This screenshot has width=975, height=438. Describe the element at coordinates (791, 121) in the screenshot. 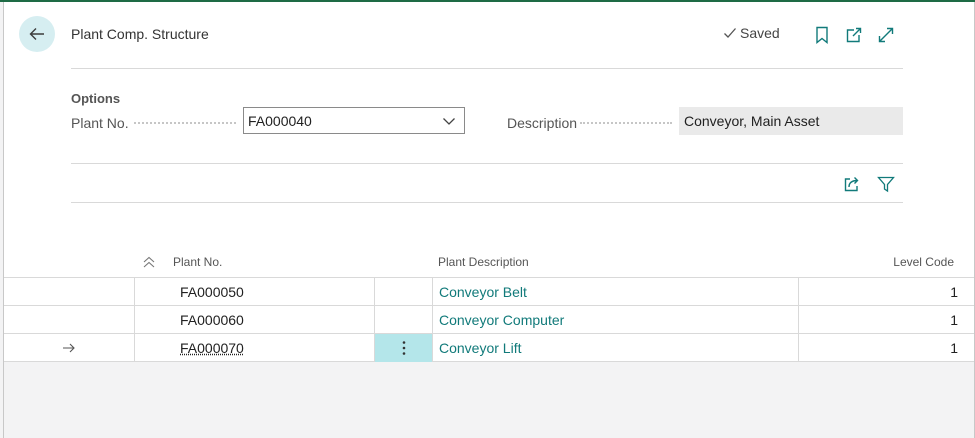

I see `description-field: Conveyor, Main Asset` at that location.